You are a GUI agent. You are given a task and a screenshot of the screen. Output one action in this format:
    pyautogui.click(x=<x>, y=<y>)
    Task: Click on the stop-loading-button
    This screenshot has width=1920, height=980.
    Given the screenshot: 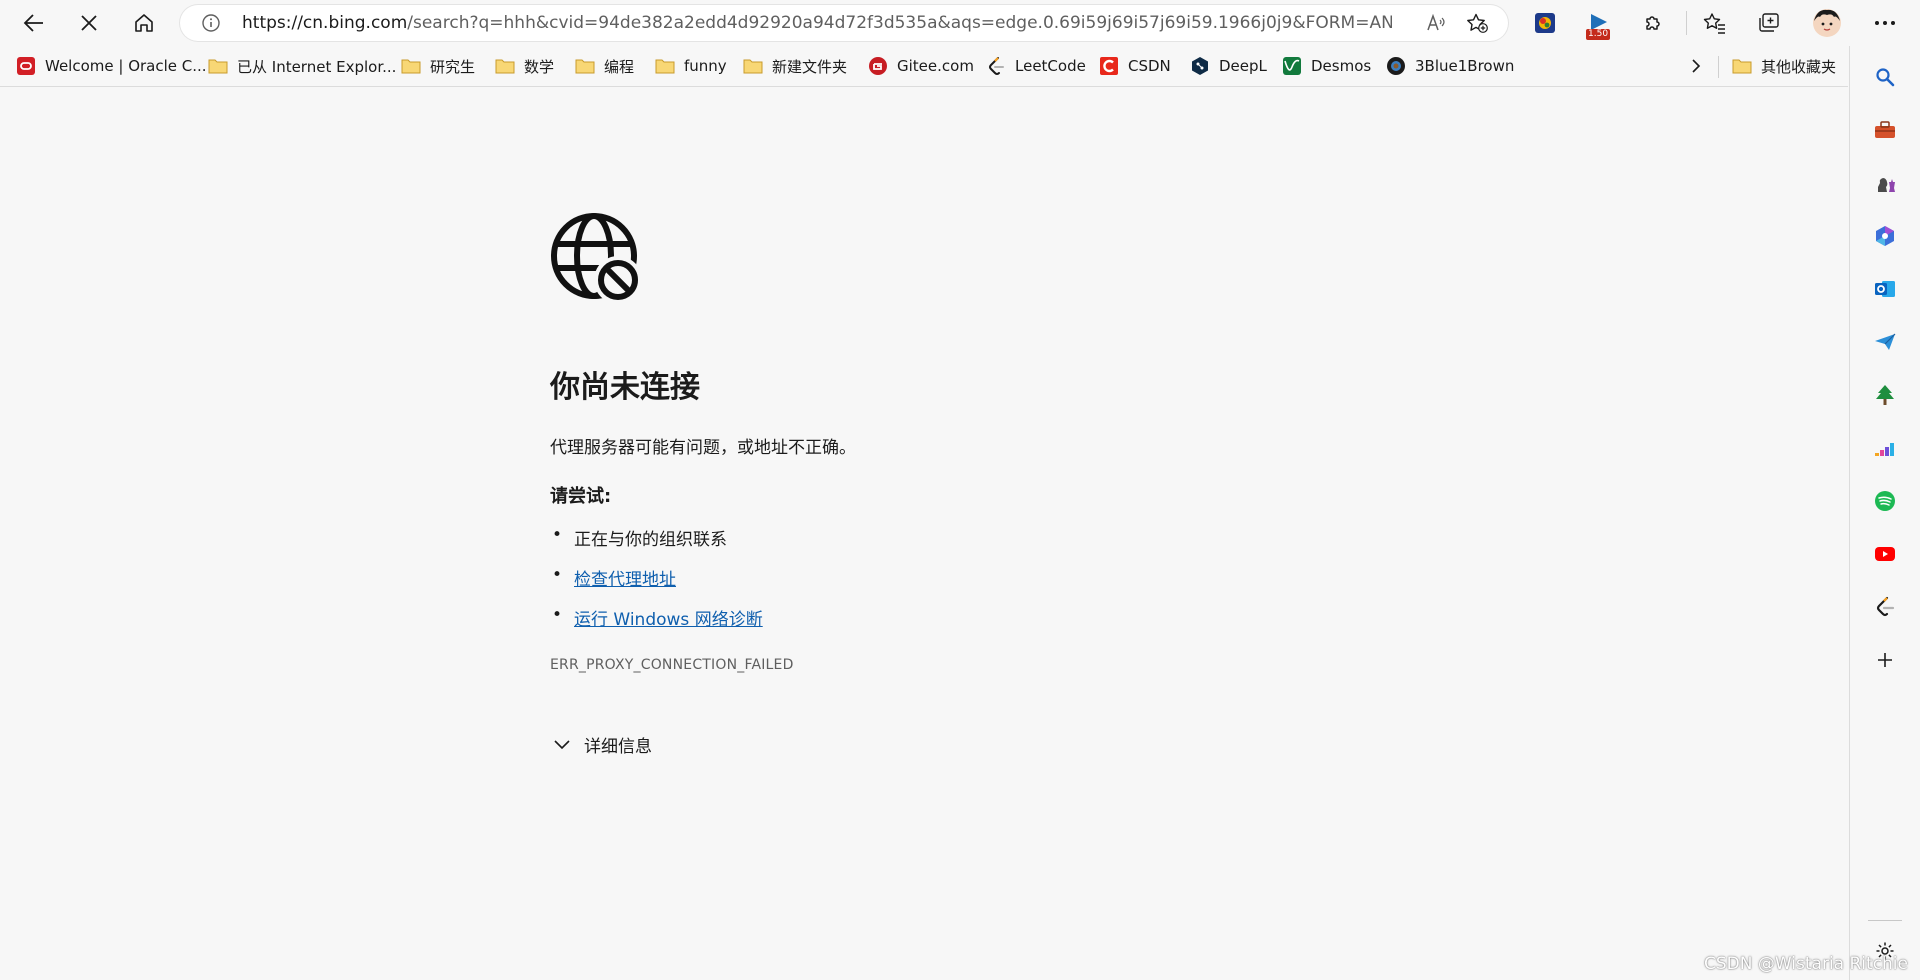 What is the action you would take?
    pyautogui.click(x=89, y=23)
    